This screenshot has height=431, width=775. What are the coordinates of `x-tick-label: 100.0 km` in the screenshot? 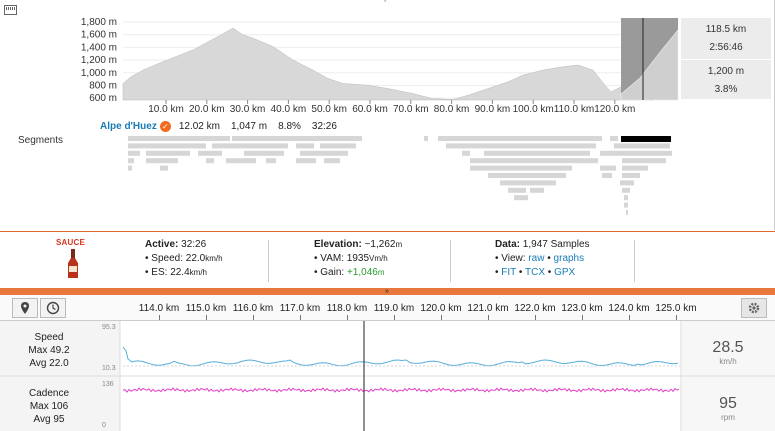 It's located at (533, 109).